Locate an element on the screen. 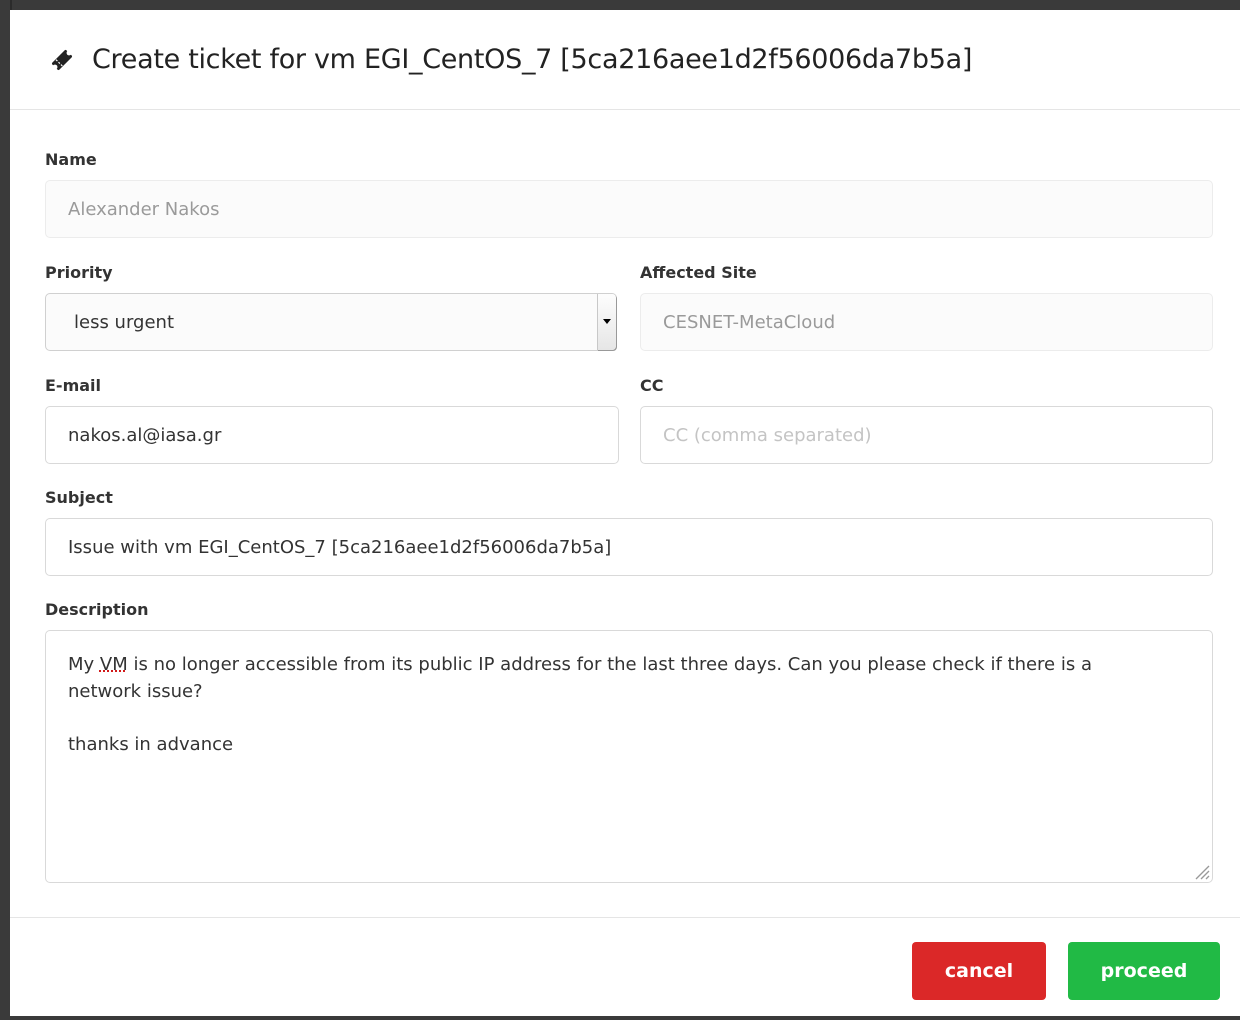 Image resolution: width=1240 pixels, height=1020 pixels. email-value: nakos.al@iasa.gr is located at coordinates (145, 435).